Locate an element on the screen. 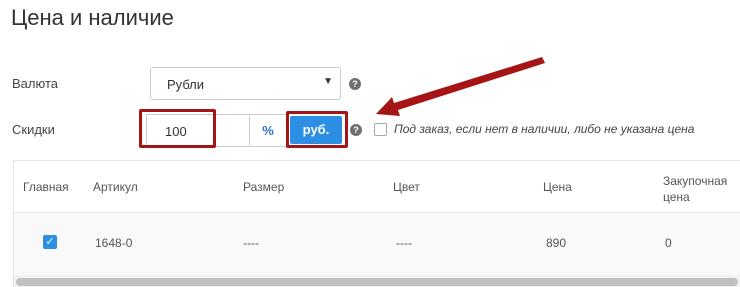 This screenshot has width=740, height=287. cell-purchase-price: 0 is located at coordinates (668, 243).